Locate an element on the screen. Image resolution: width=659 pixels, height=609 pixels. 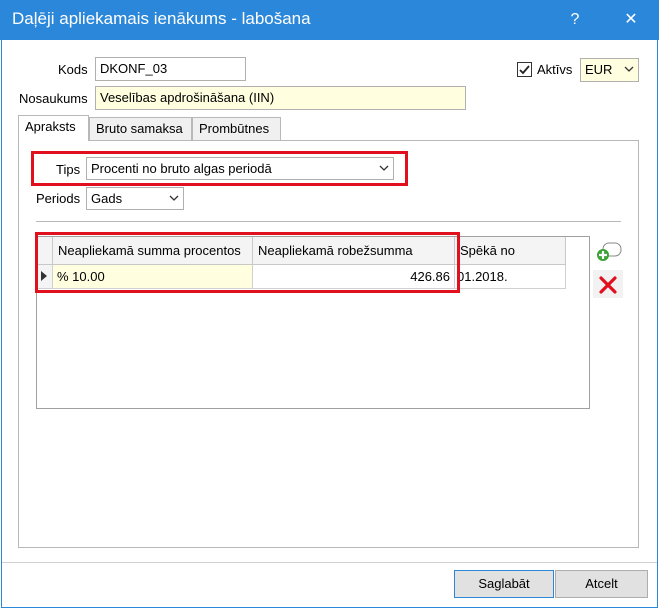
currency-select: EUR is located at coordinates (609, 70).